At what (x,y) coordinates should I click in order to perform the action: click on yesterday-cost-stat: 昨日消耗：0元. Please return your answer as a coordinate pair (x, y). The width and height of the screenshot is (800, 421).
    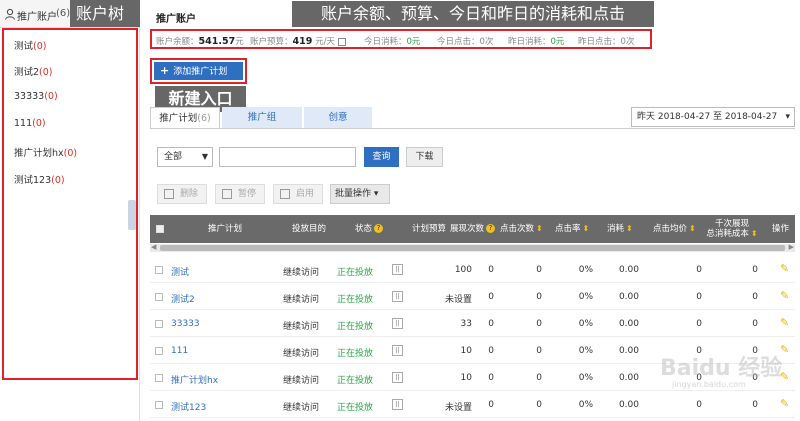
    Looking at the image, I should click on (536, 42).